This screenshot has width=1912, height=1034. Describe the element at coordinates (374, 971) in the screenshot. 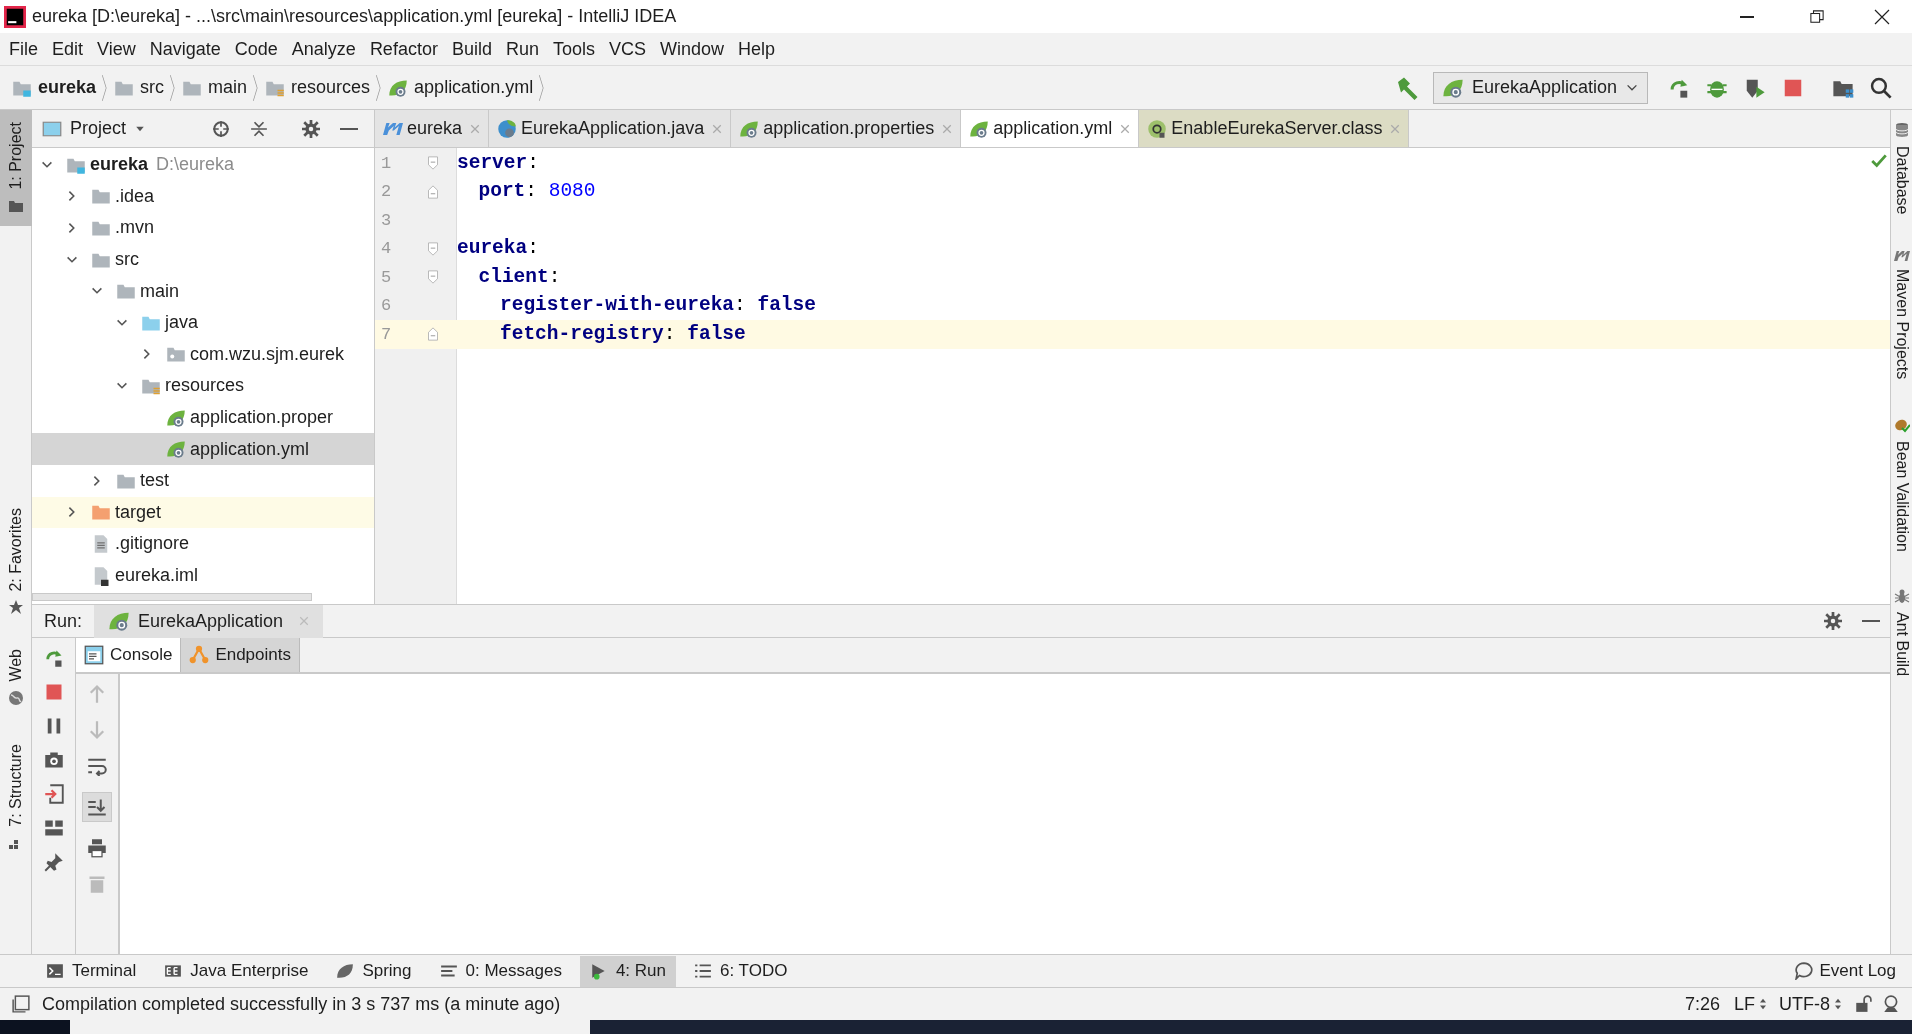

I see `tool-window-button: Spring` at that location.